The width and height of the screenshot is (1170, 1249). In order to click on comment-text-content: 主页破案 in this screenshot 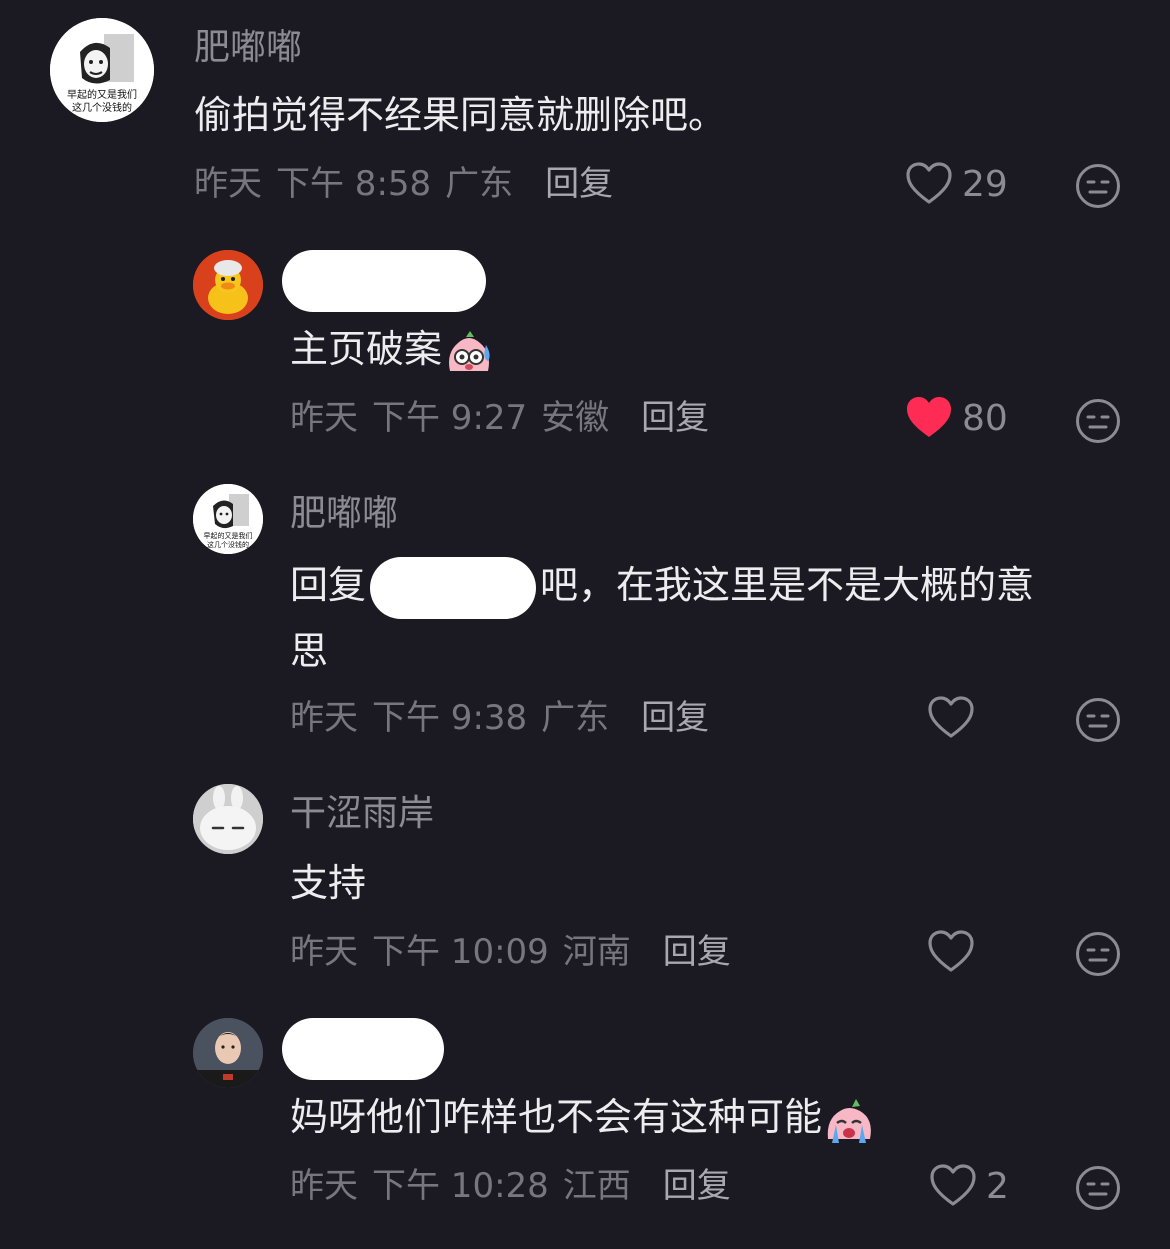, I will do `click(366, 349)`.